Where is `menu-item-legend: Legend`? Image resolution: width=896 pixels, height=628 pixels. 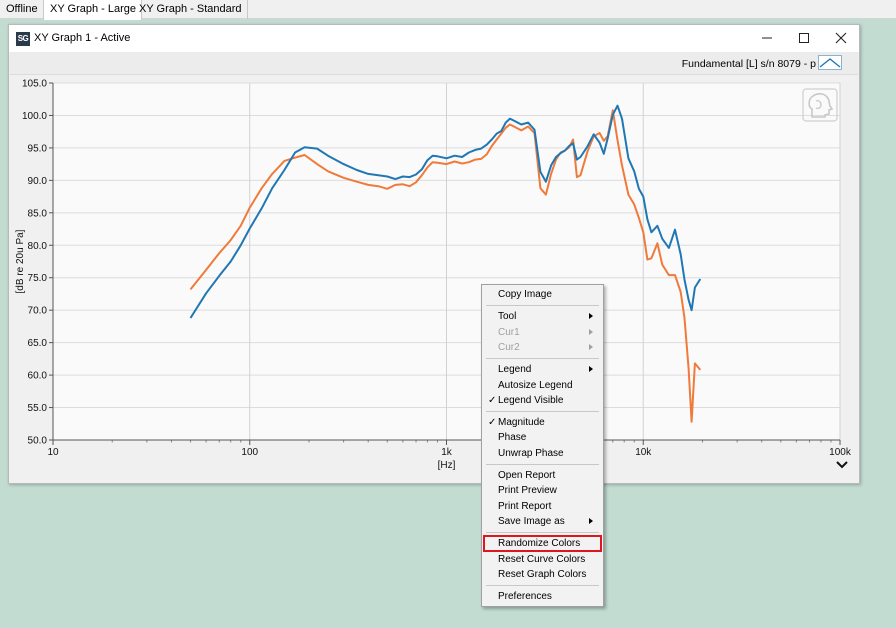
menu-item-legend: Legend is located at coordinates (542, 369).